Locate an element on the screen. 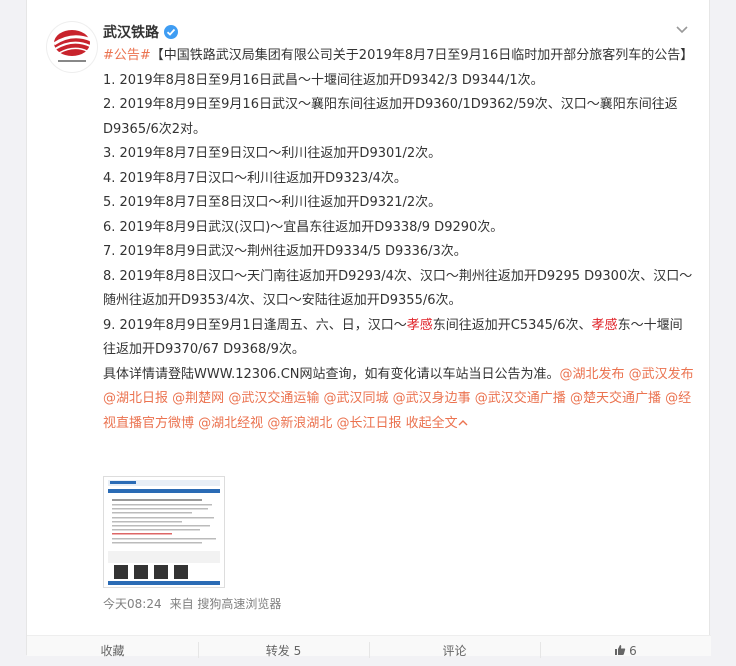 Image resolution: width=736 pixels, height=666 pixels. wuhan-railway-logo is located at coordinates (72, 47).